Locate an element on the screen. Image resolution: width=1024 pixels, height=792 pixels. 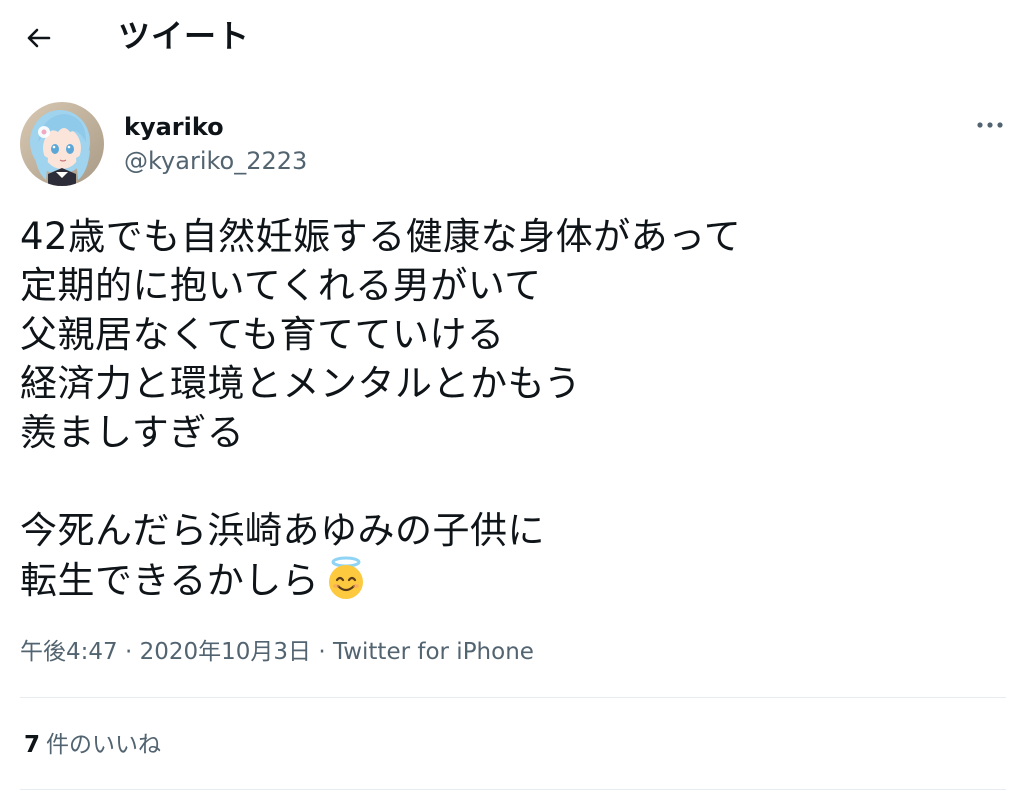
page-header: ツイート is located at coordinates (512, 36).